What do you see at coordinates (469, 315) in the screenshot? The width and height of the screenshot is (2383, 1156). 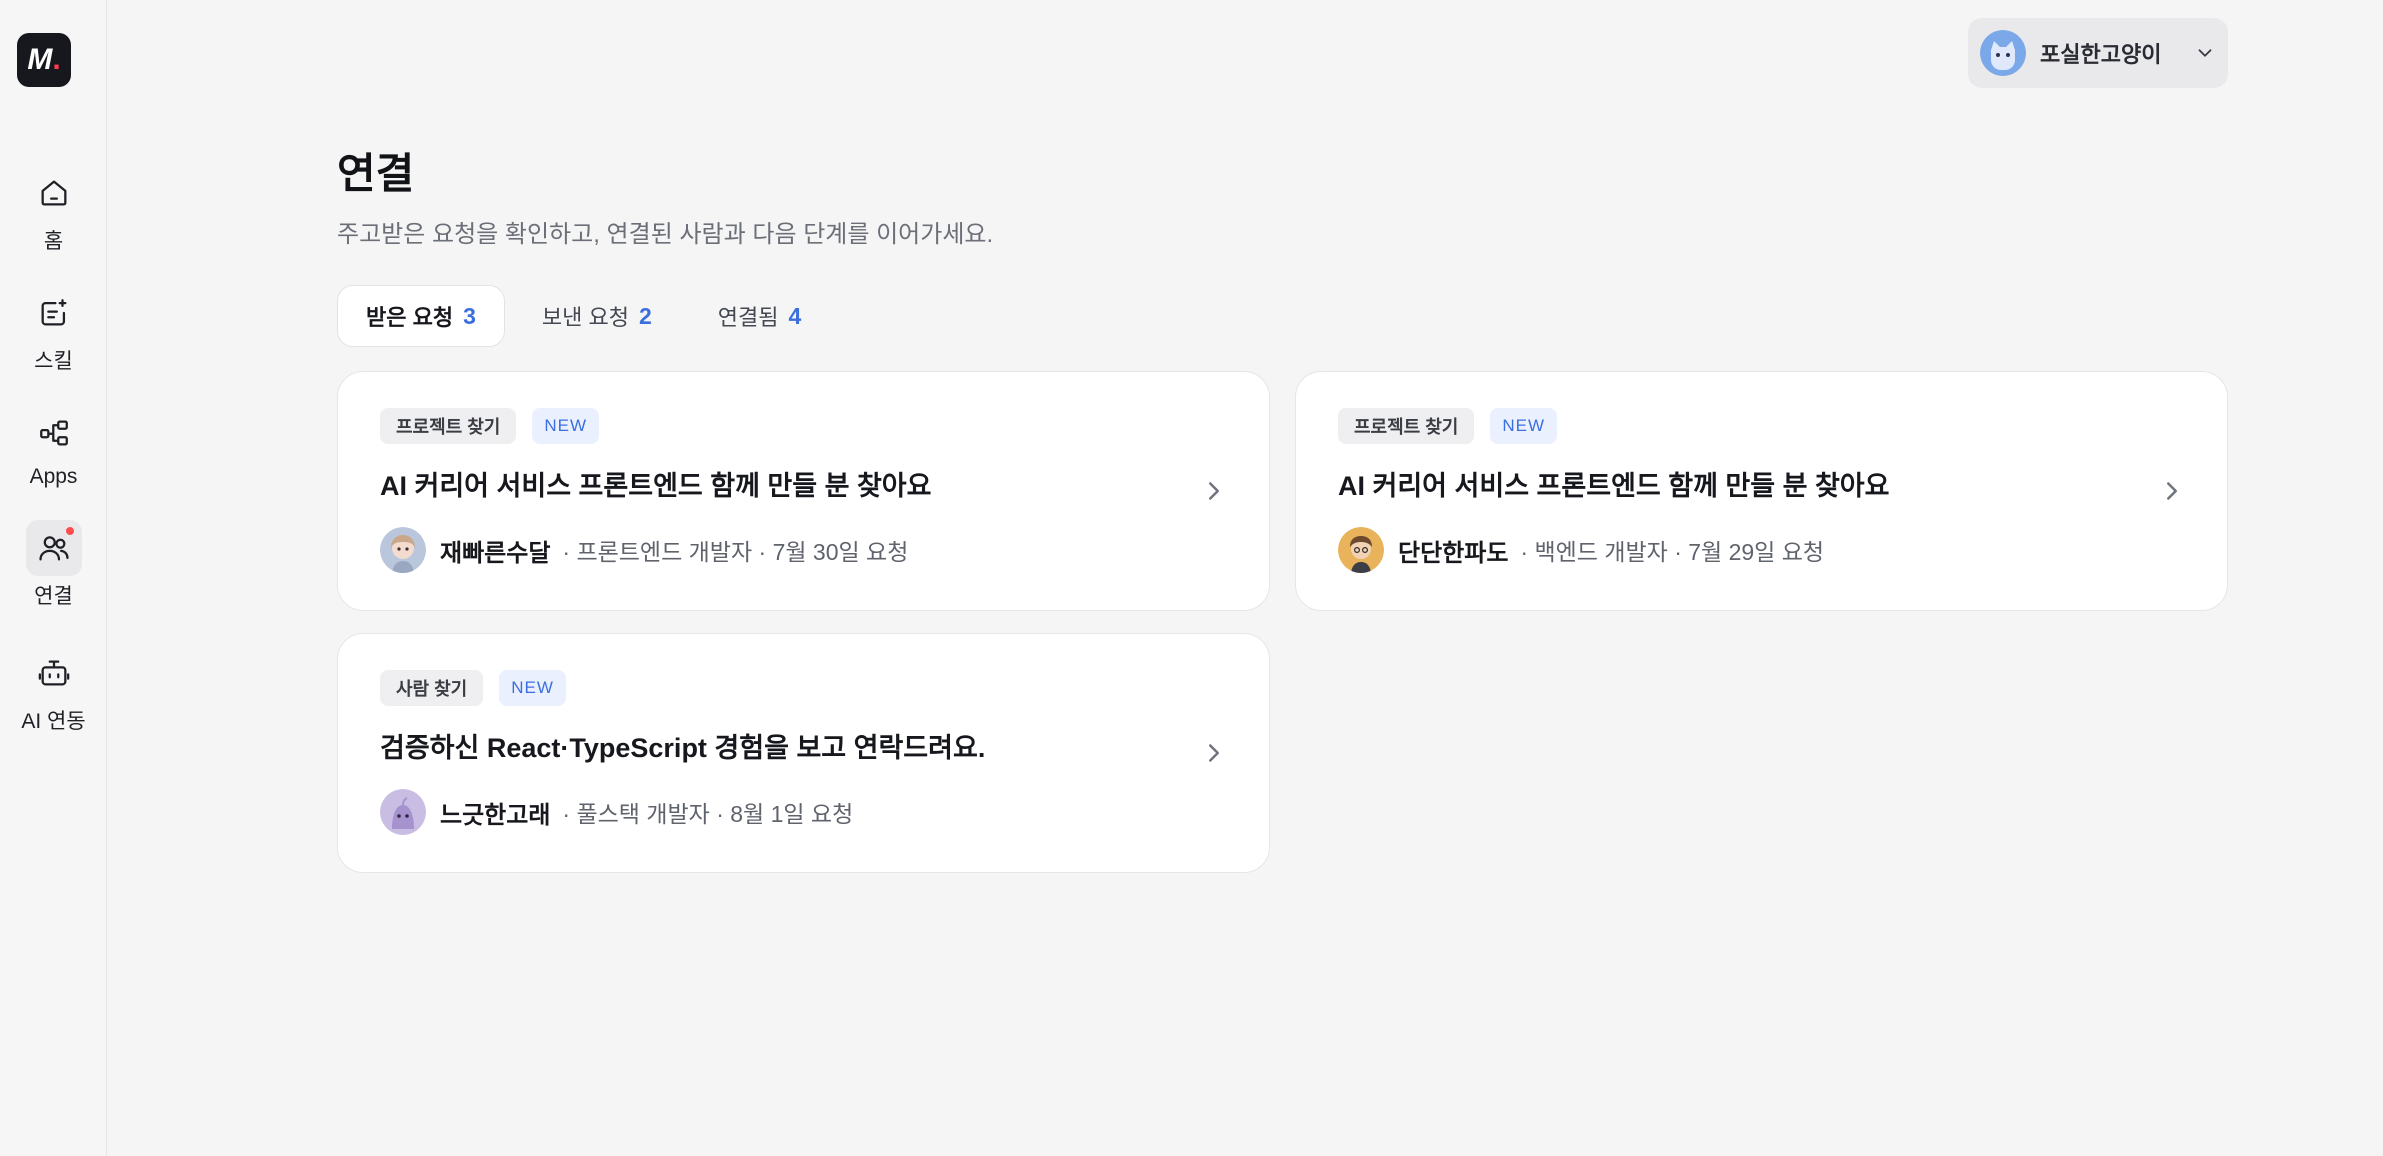 I see `tab-count: 3` at bounding box center [469, 315].